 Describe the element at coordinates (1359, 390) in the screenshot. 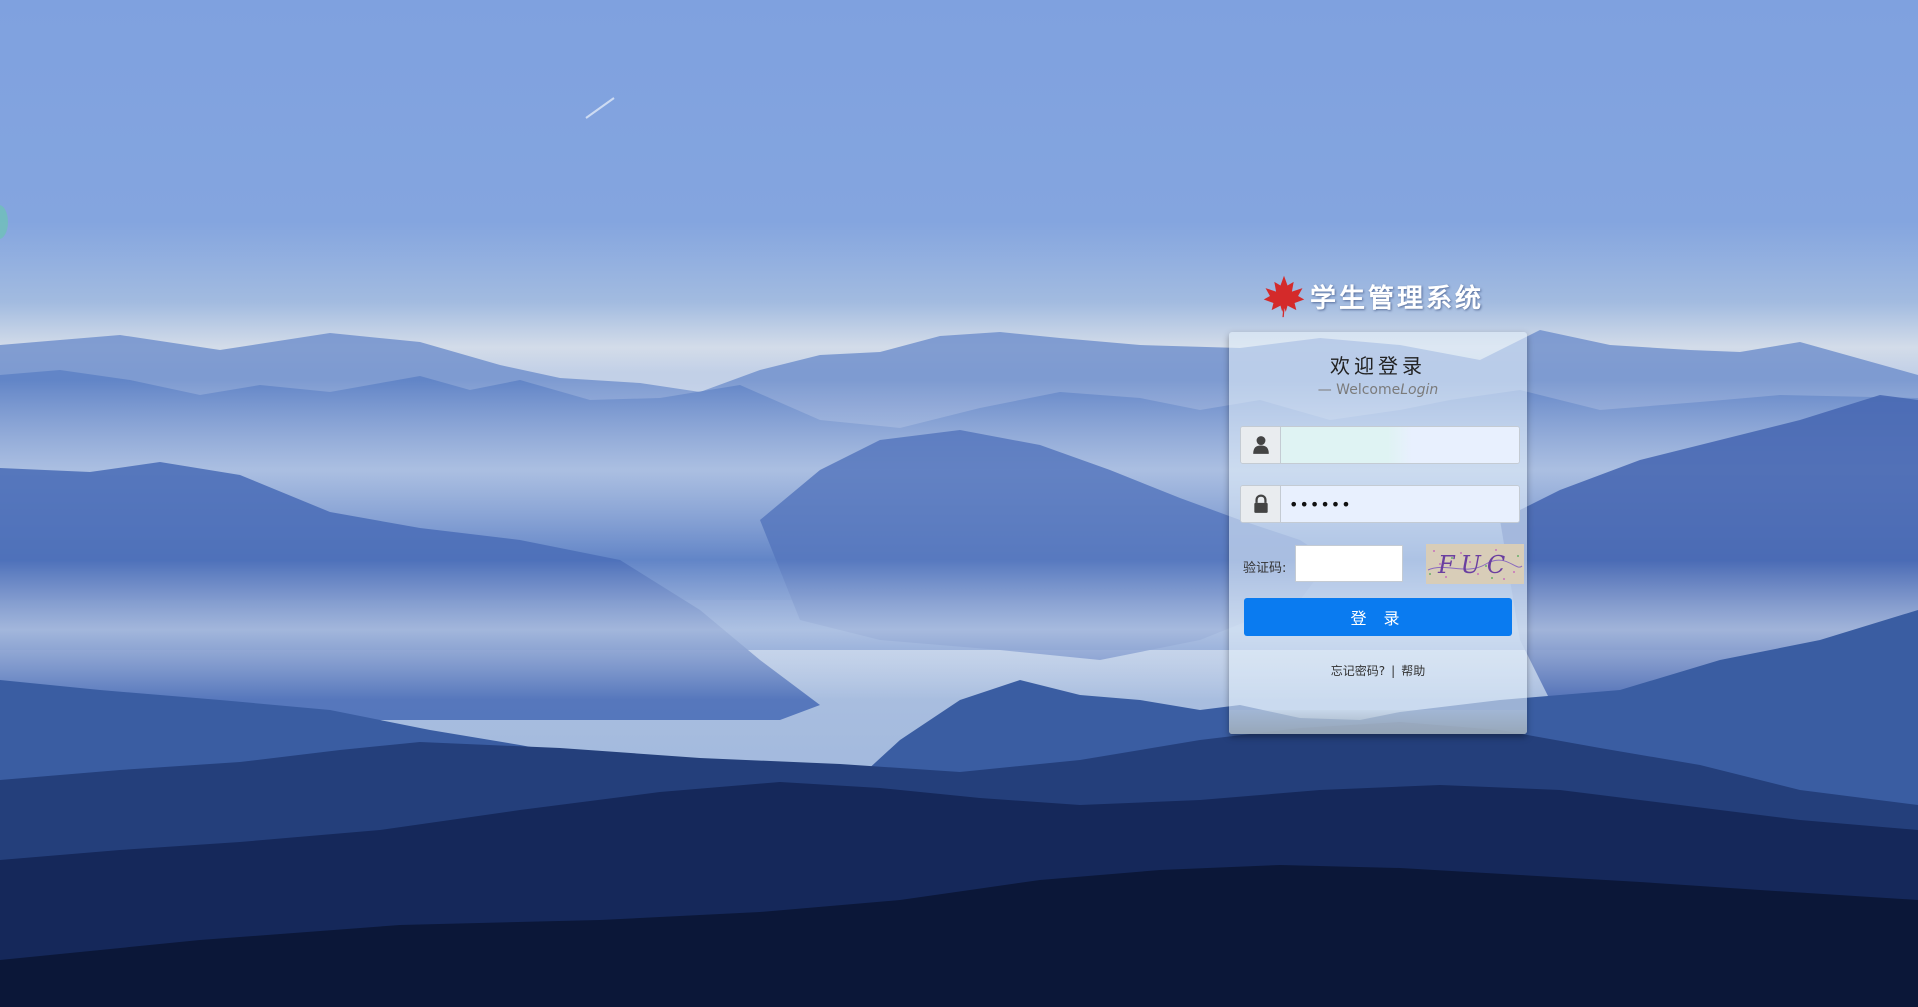

I see `login-subtitle-prefix: — Welcome` at that location.